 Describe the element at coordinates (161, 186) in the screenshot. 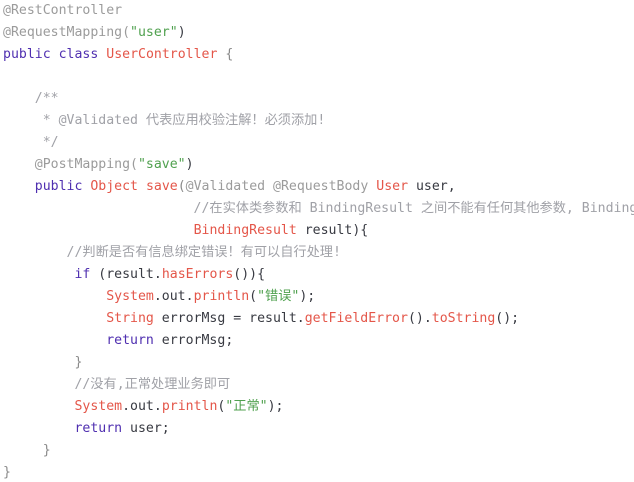

I see `code-token: save` at that location.